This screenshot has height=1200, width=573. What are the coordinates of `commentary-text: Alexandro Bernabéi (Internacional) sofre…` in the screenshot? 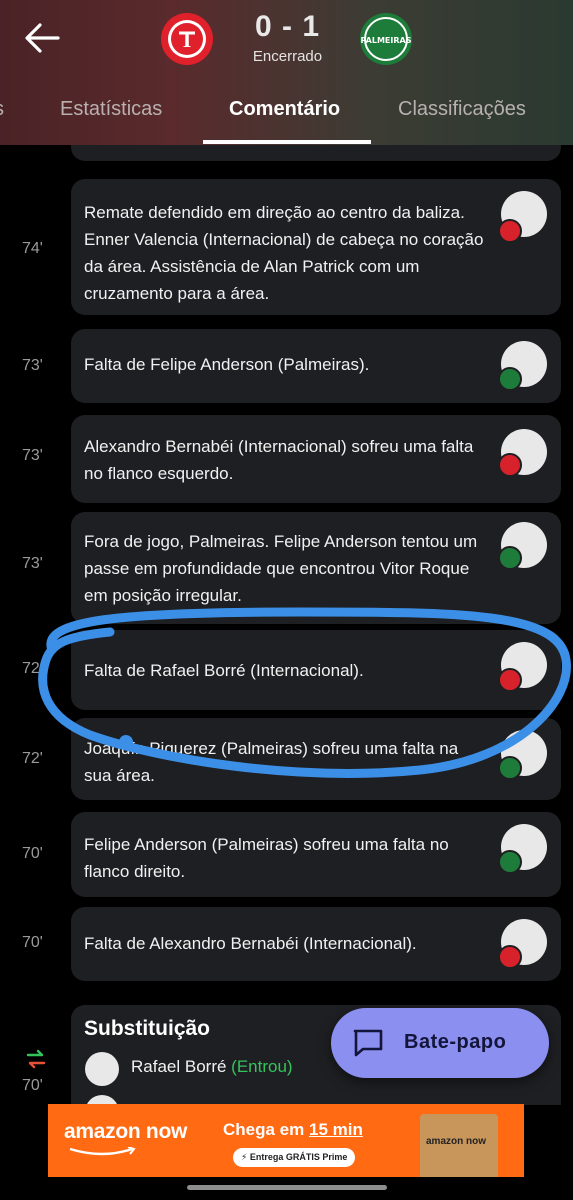 It's located at (279, 460).